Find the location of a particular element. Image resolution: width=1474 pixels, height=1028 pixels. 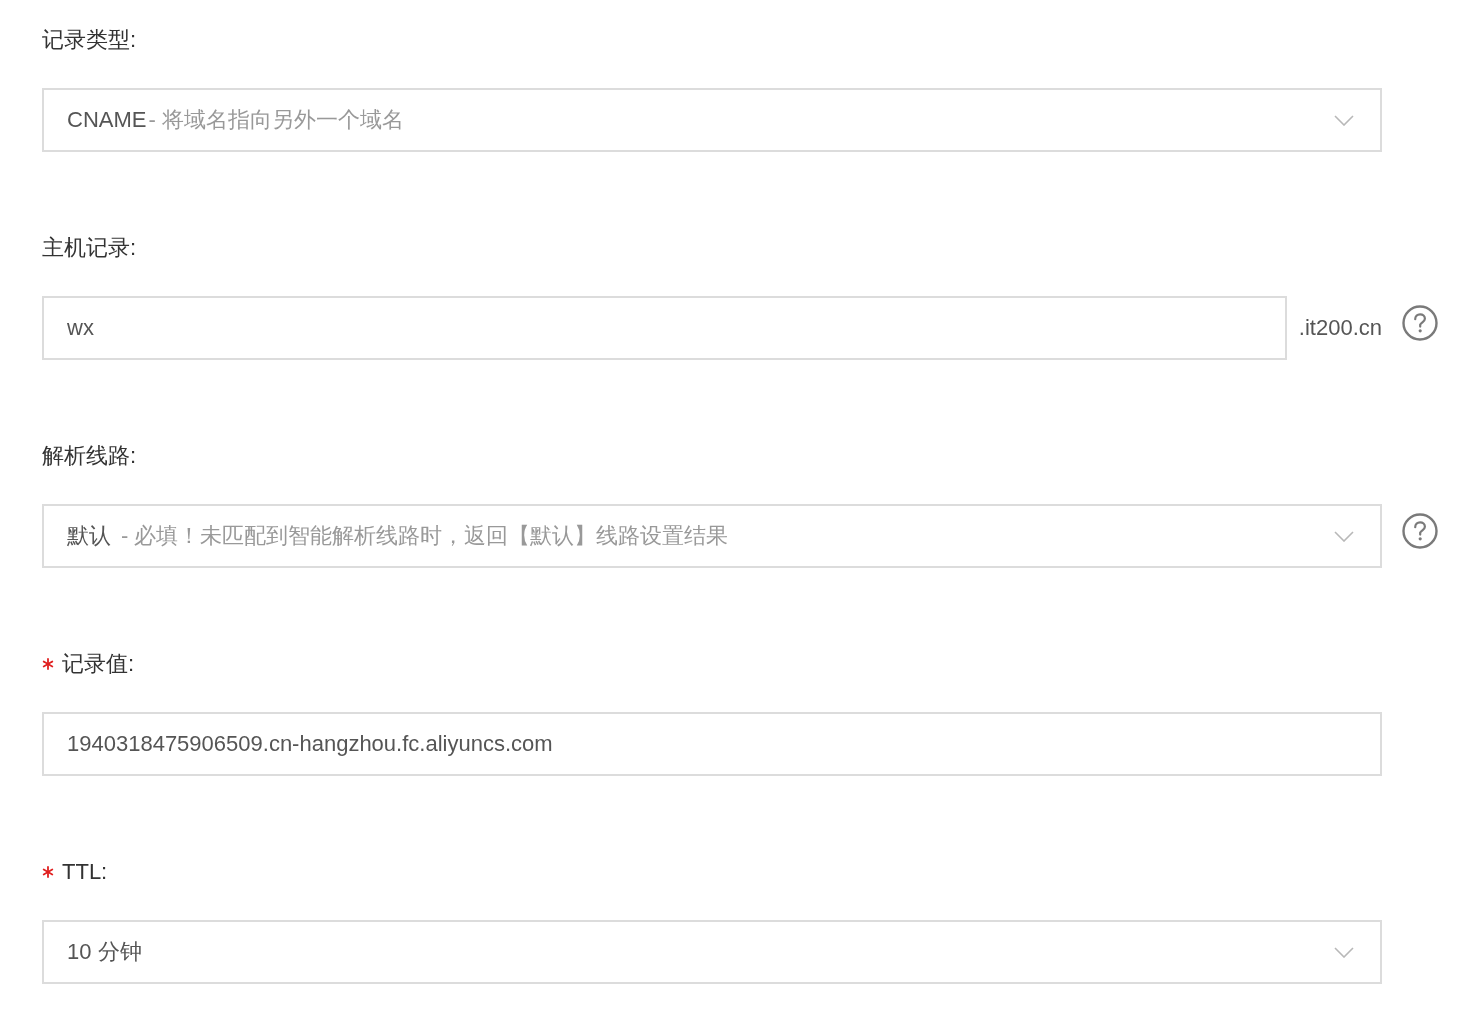

field-label: 记录值: is located at coordinates (98, 664).